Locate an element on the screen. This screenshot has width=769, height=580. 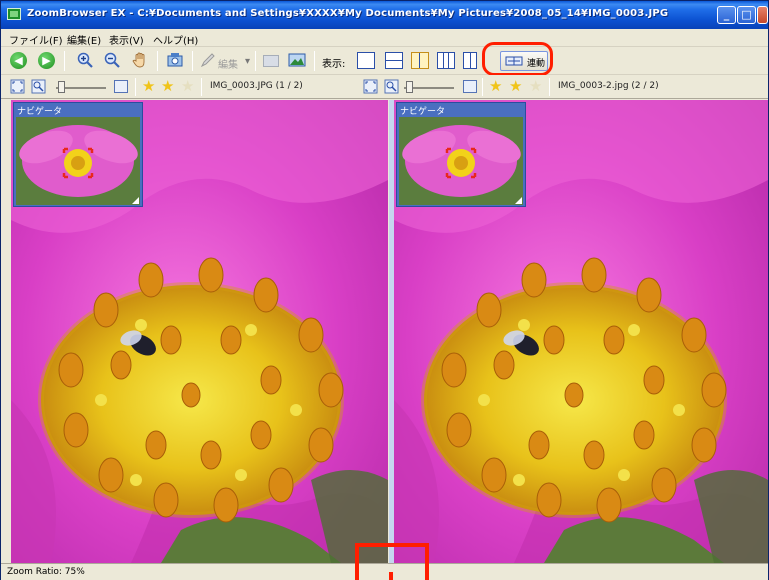
menu-file: ファイル(F) is located at coordinates (36, 39).